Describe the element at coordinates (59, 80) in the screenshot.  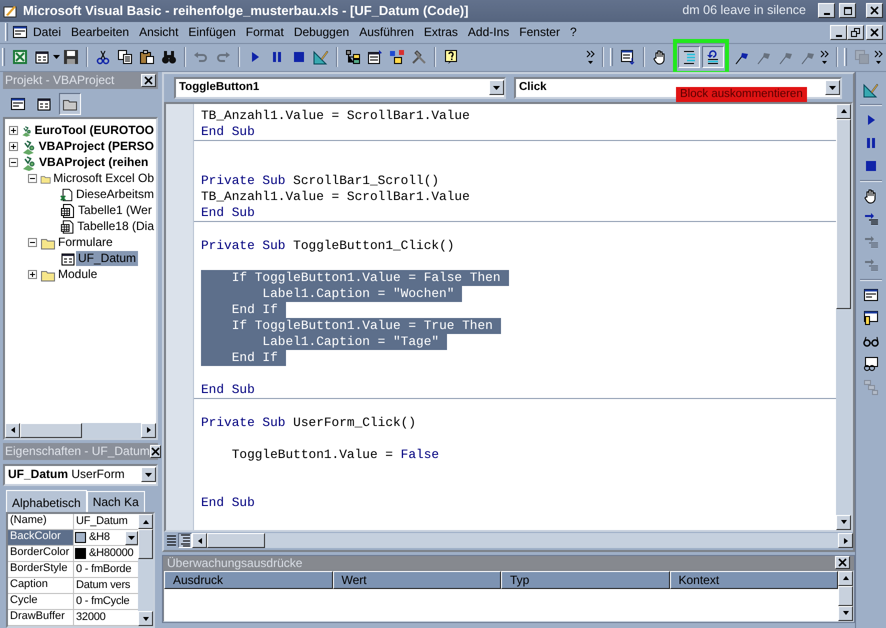
I see `panel-title: Projekt - VBAProject` at that location.